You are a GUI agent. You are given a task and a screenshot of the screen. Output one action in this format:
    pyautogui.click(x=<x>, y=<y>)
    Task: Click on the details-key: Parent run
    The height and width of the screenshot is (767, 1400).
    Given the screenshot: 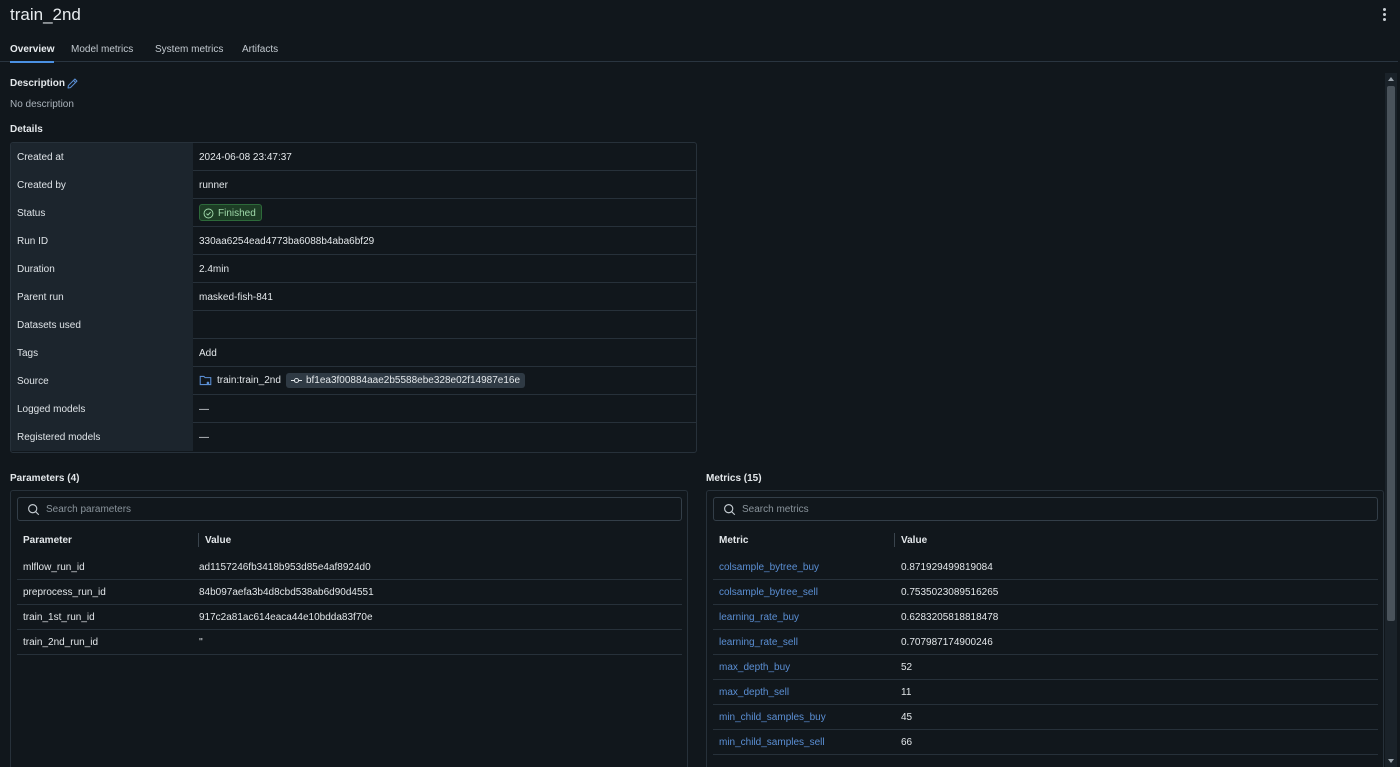 What is the action you would take?
    pyautogui.click(x=102, y=297)
    